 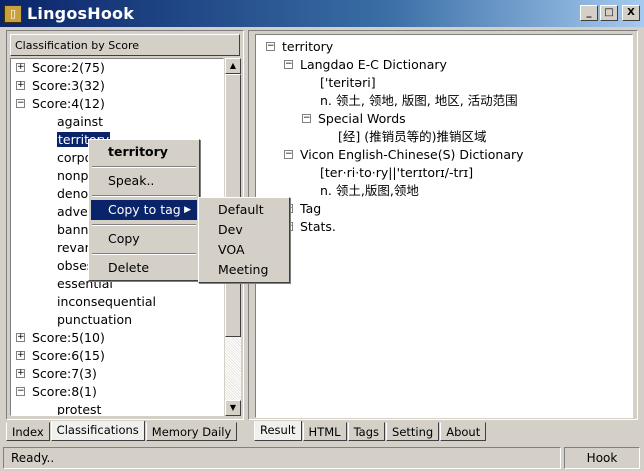 What do you see at coordinates (80, 122) in the screenshot?
I see `word-item: against` at bounding box center [80, 122].